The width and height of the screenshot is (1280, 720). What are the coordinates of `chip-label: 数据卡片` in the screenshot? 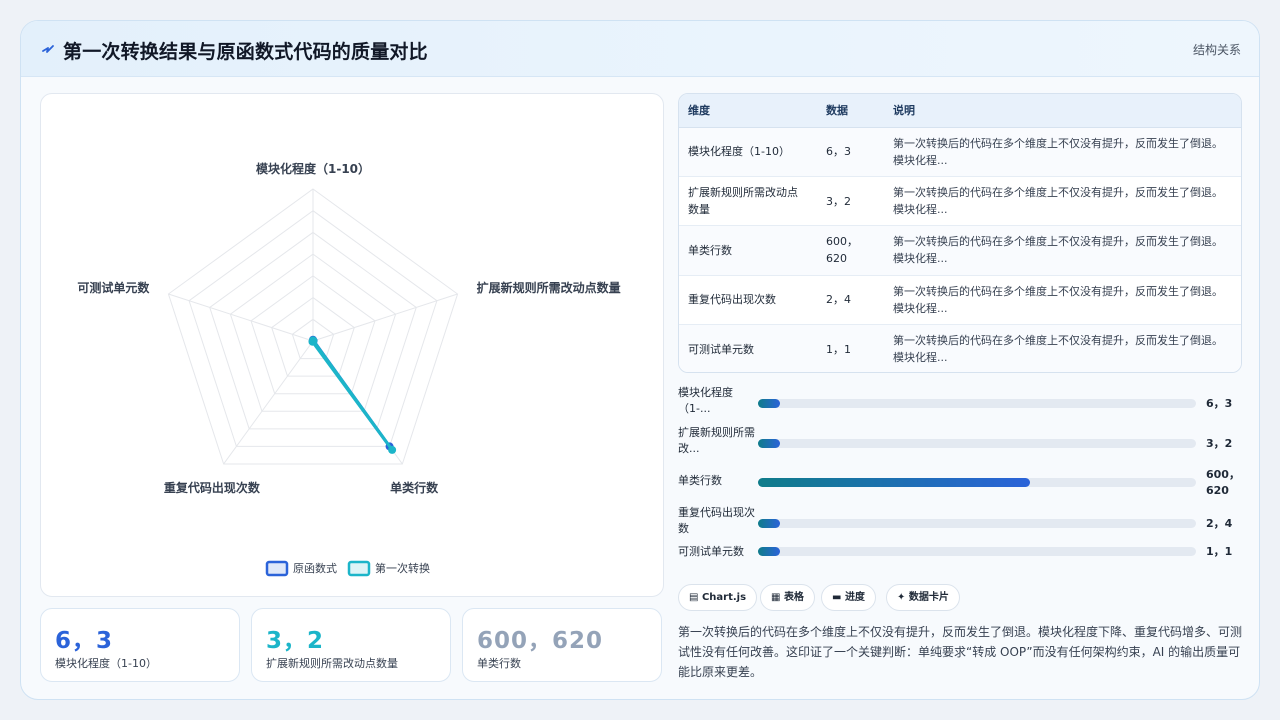 It's located at (928, 597).